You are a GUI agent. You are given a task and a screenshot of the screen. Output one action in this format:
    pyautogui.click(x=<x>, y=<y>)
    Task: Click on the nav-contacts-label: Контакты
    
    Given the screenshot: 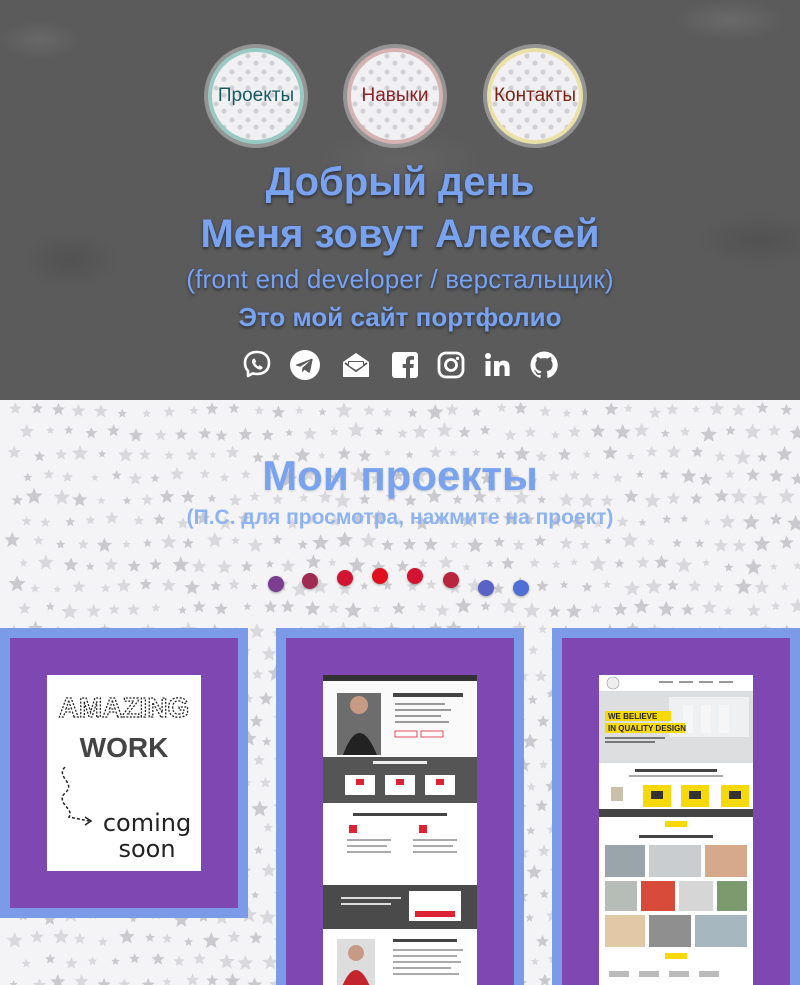 What is the action you would take?
    pyautogui.click(x=535, y=95)
    